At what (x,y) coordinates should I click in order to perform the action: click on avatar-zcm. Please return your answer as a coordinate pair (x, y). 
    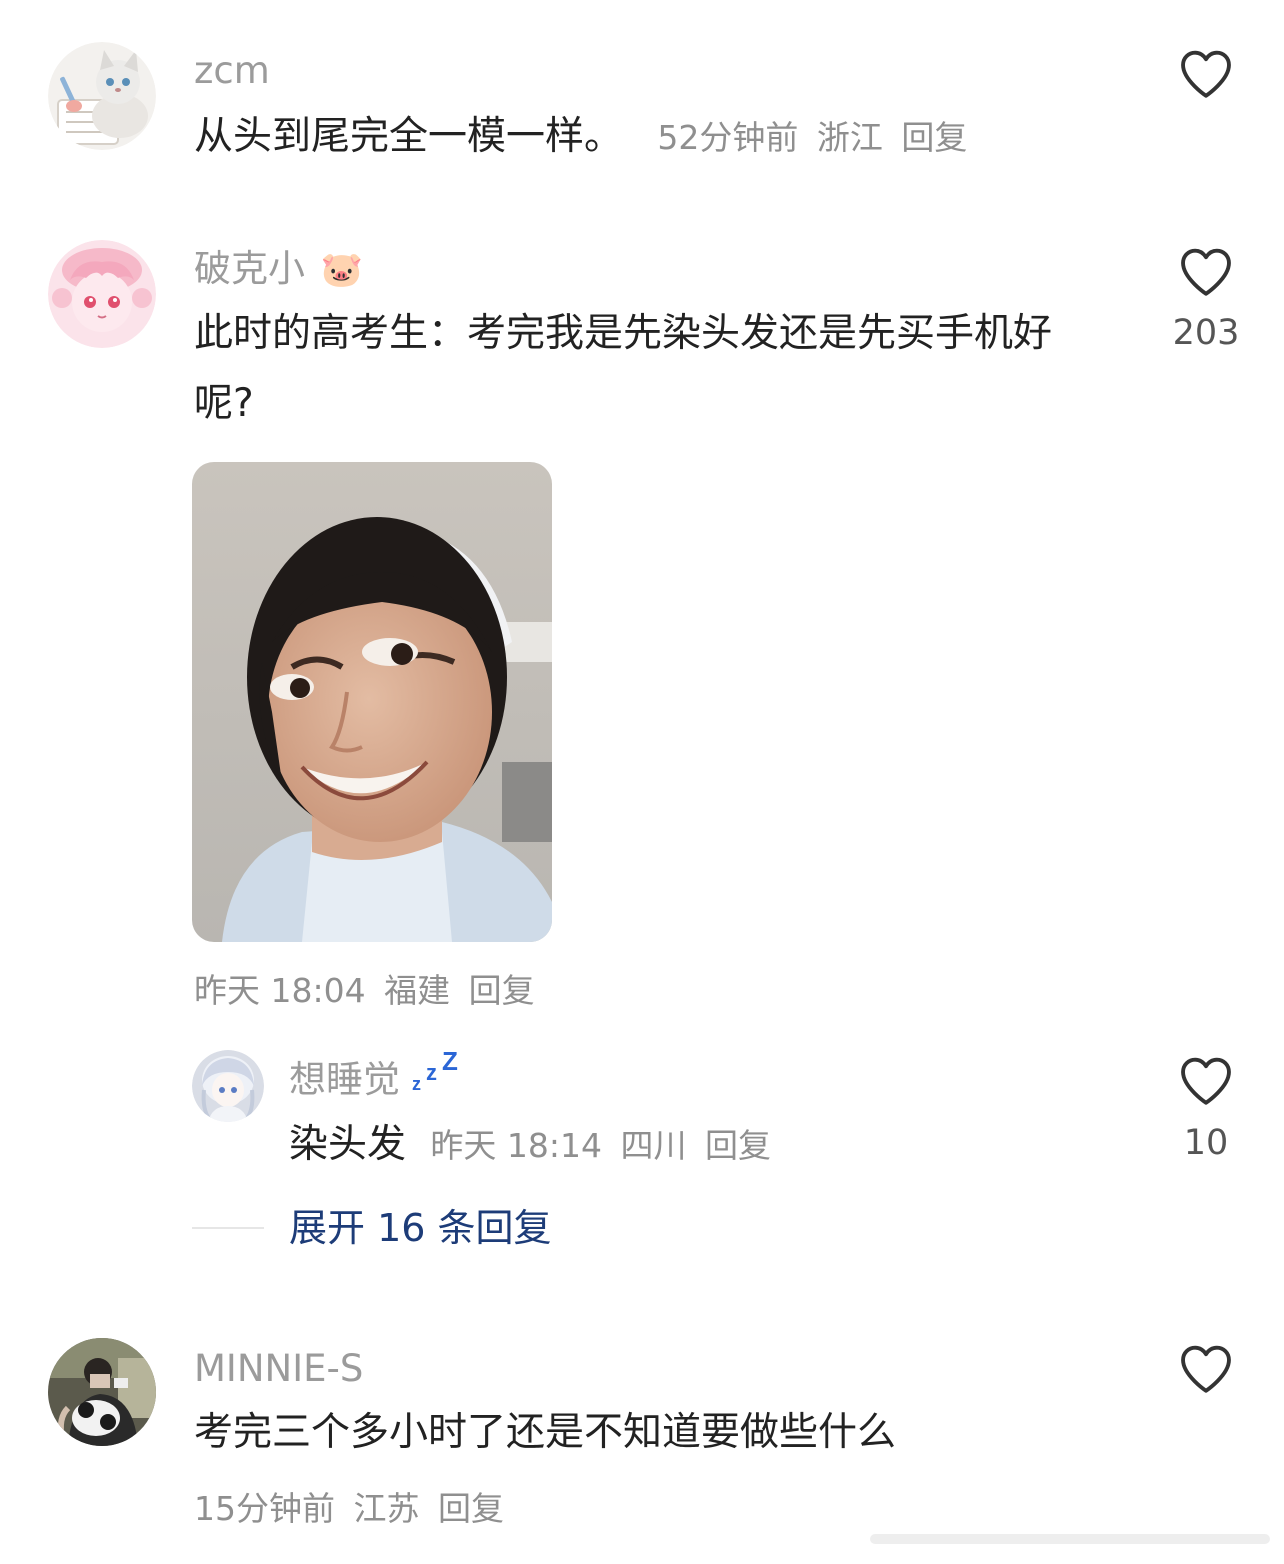
    Looking at the image, I should click on (102, 96).